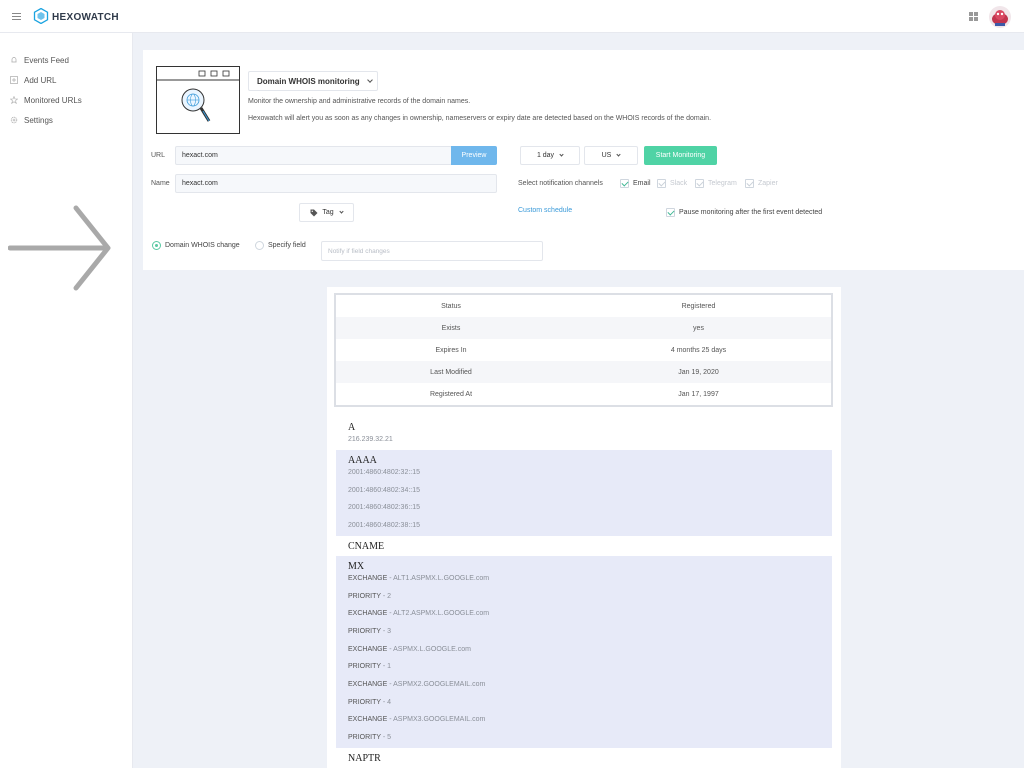  What do you see at coordinates (14, 100) in the screenshot?
I see `star-icon` at bounding box center [14, 100].